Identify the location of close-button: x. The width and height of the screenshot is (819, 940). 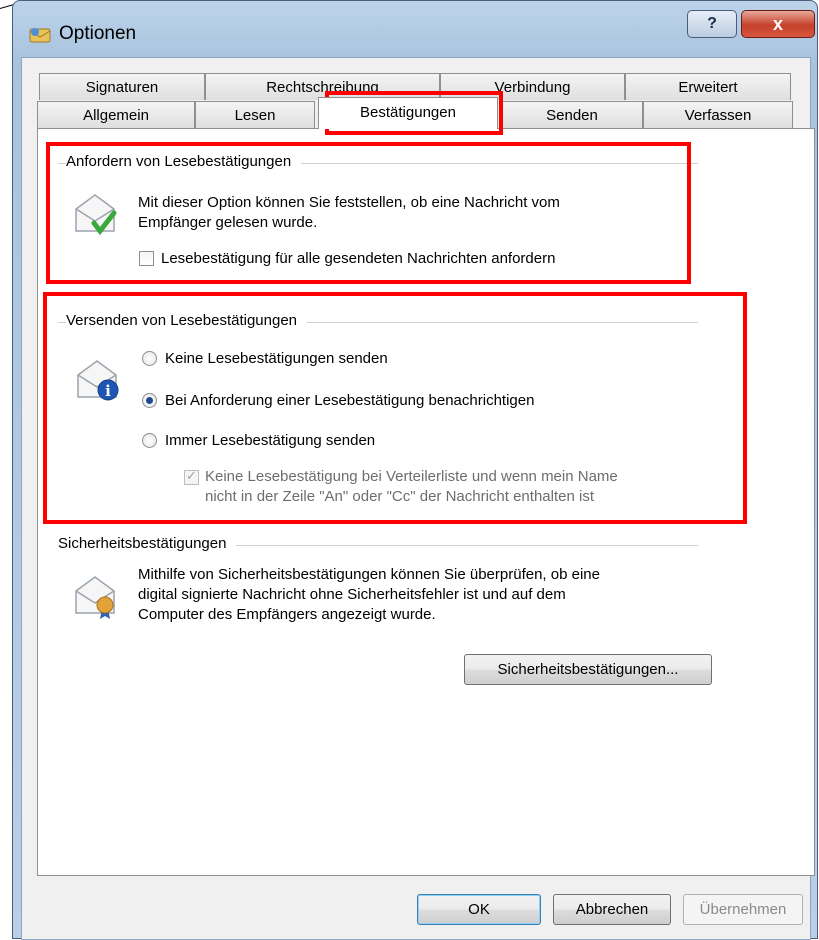
(778, 24).